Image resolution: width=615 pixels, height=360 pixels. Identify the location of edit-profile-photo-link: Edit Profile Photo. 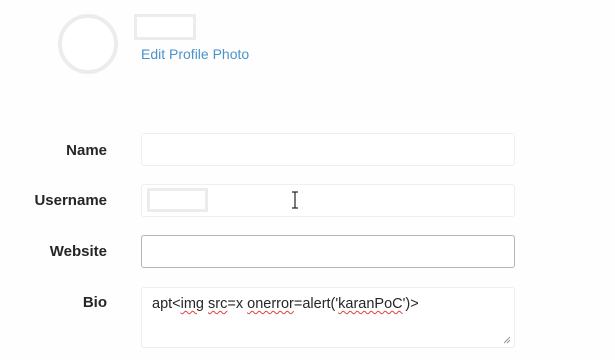
(195, 54).